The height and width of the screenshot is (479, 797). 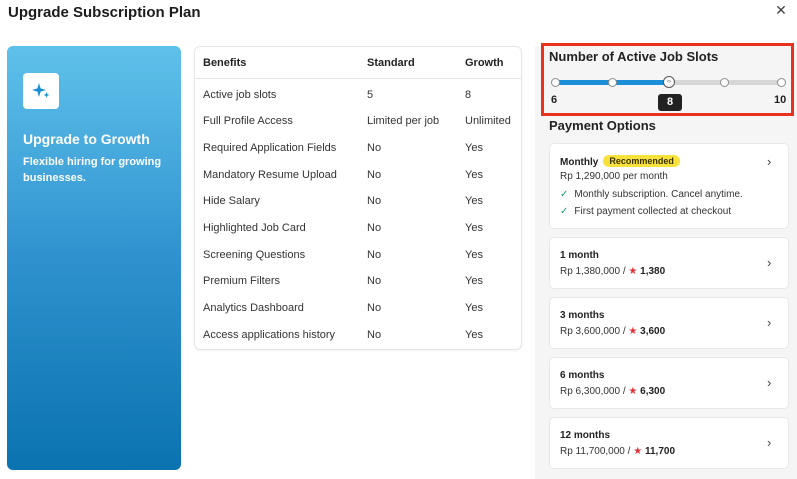 I want to click on plan-price: Rp 11,700,000 / ★ 11,700, so click(x=617, y=451).